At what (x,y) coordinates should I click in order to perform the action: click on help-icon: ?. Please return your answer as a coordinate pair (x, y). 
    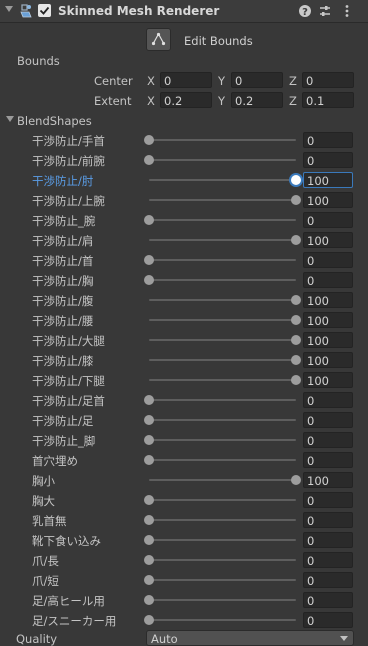
    Looking at the image, I should click on (305, 11).